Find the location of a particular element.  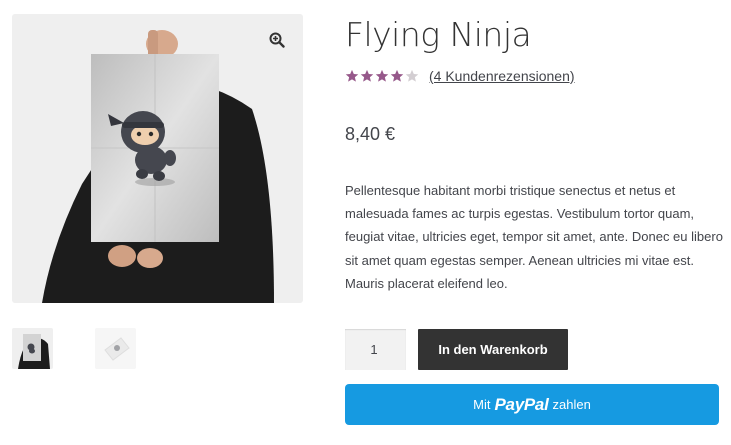

paypal-logo: PayPal is located at coordinates (522, 405).